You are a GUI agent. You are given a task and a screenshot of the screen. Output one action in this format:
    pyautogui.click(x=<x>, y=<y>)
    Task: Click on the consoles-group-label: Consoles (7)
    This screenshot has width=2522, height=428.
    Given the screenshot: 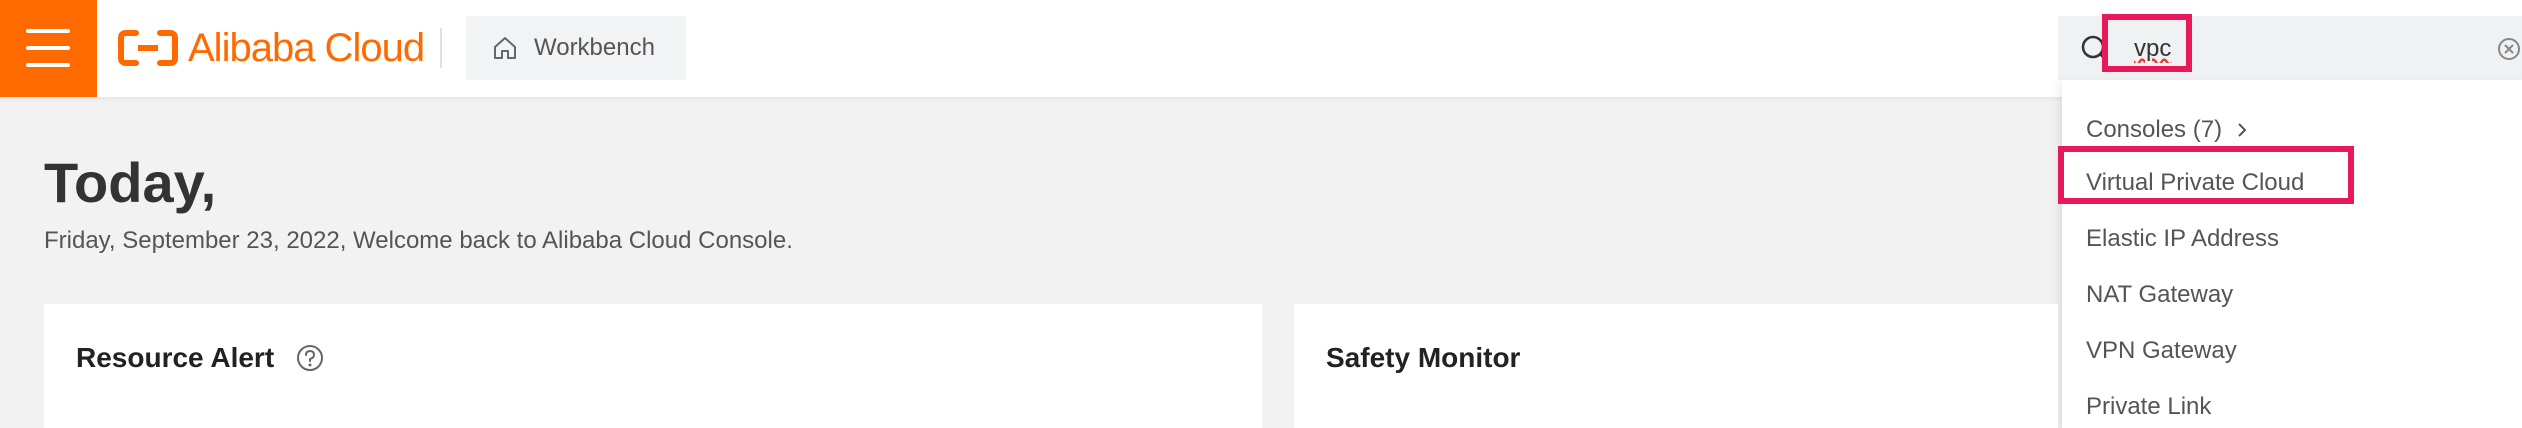 What is the action you would take?
    pyautogui.click(x=2154, y=129)
    